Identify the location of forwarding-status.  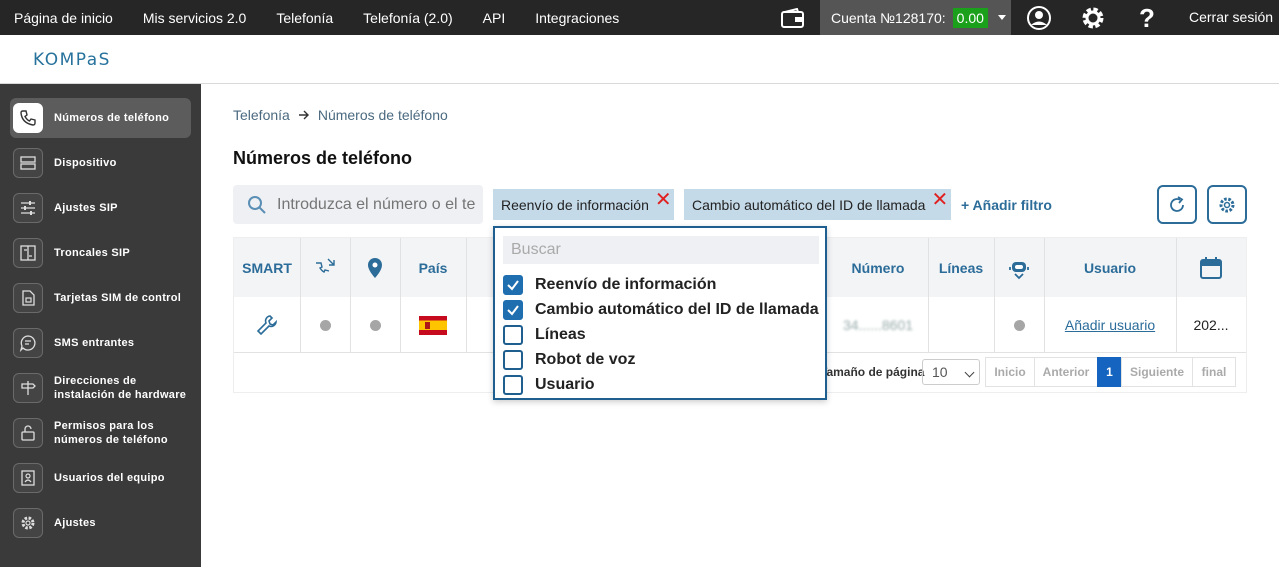
(325, 325).